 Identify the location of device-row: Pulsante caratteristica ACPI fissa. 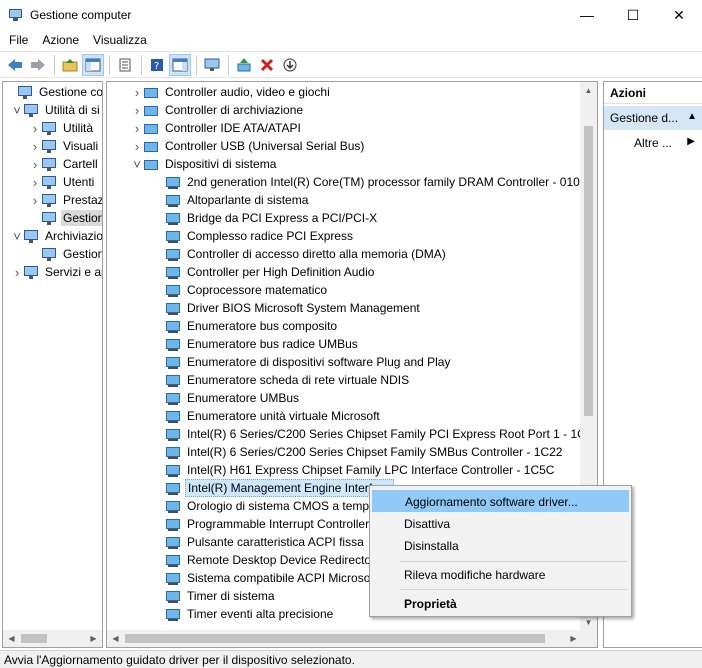
(265, 542).